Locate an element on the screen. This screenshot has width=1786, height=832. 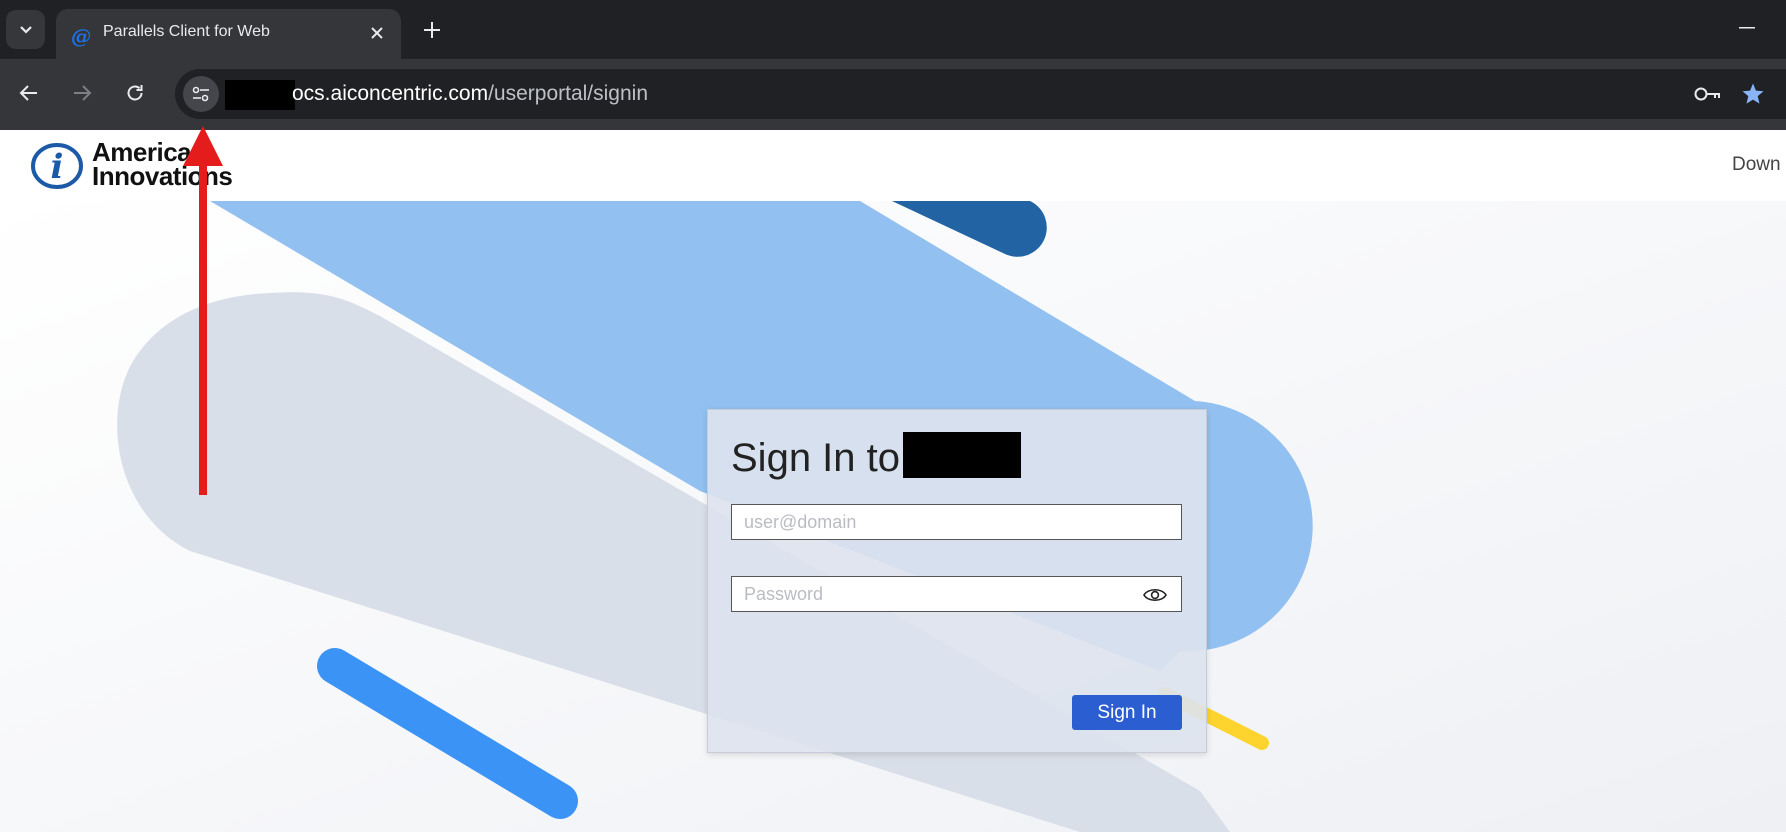
address-bar: ocs.aiconcentric.com/userportal/signin is located at coordinates (980, 94).